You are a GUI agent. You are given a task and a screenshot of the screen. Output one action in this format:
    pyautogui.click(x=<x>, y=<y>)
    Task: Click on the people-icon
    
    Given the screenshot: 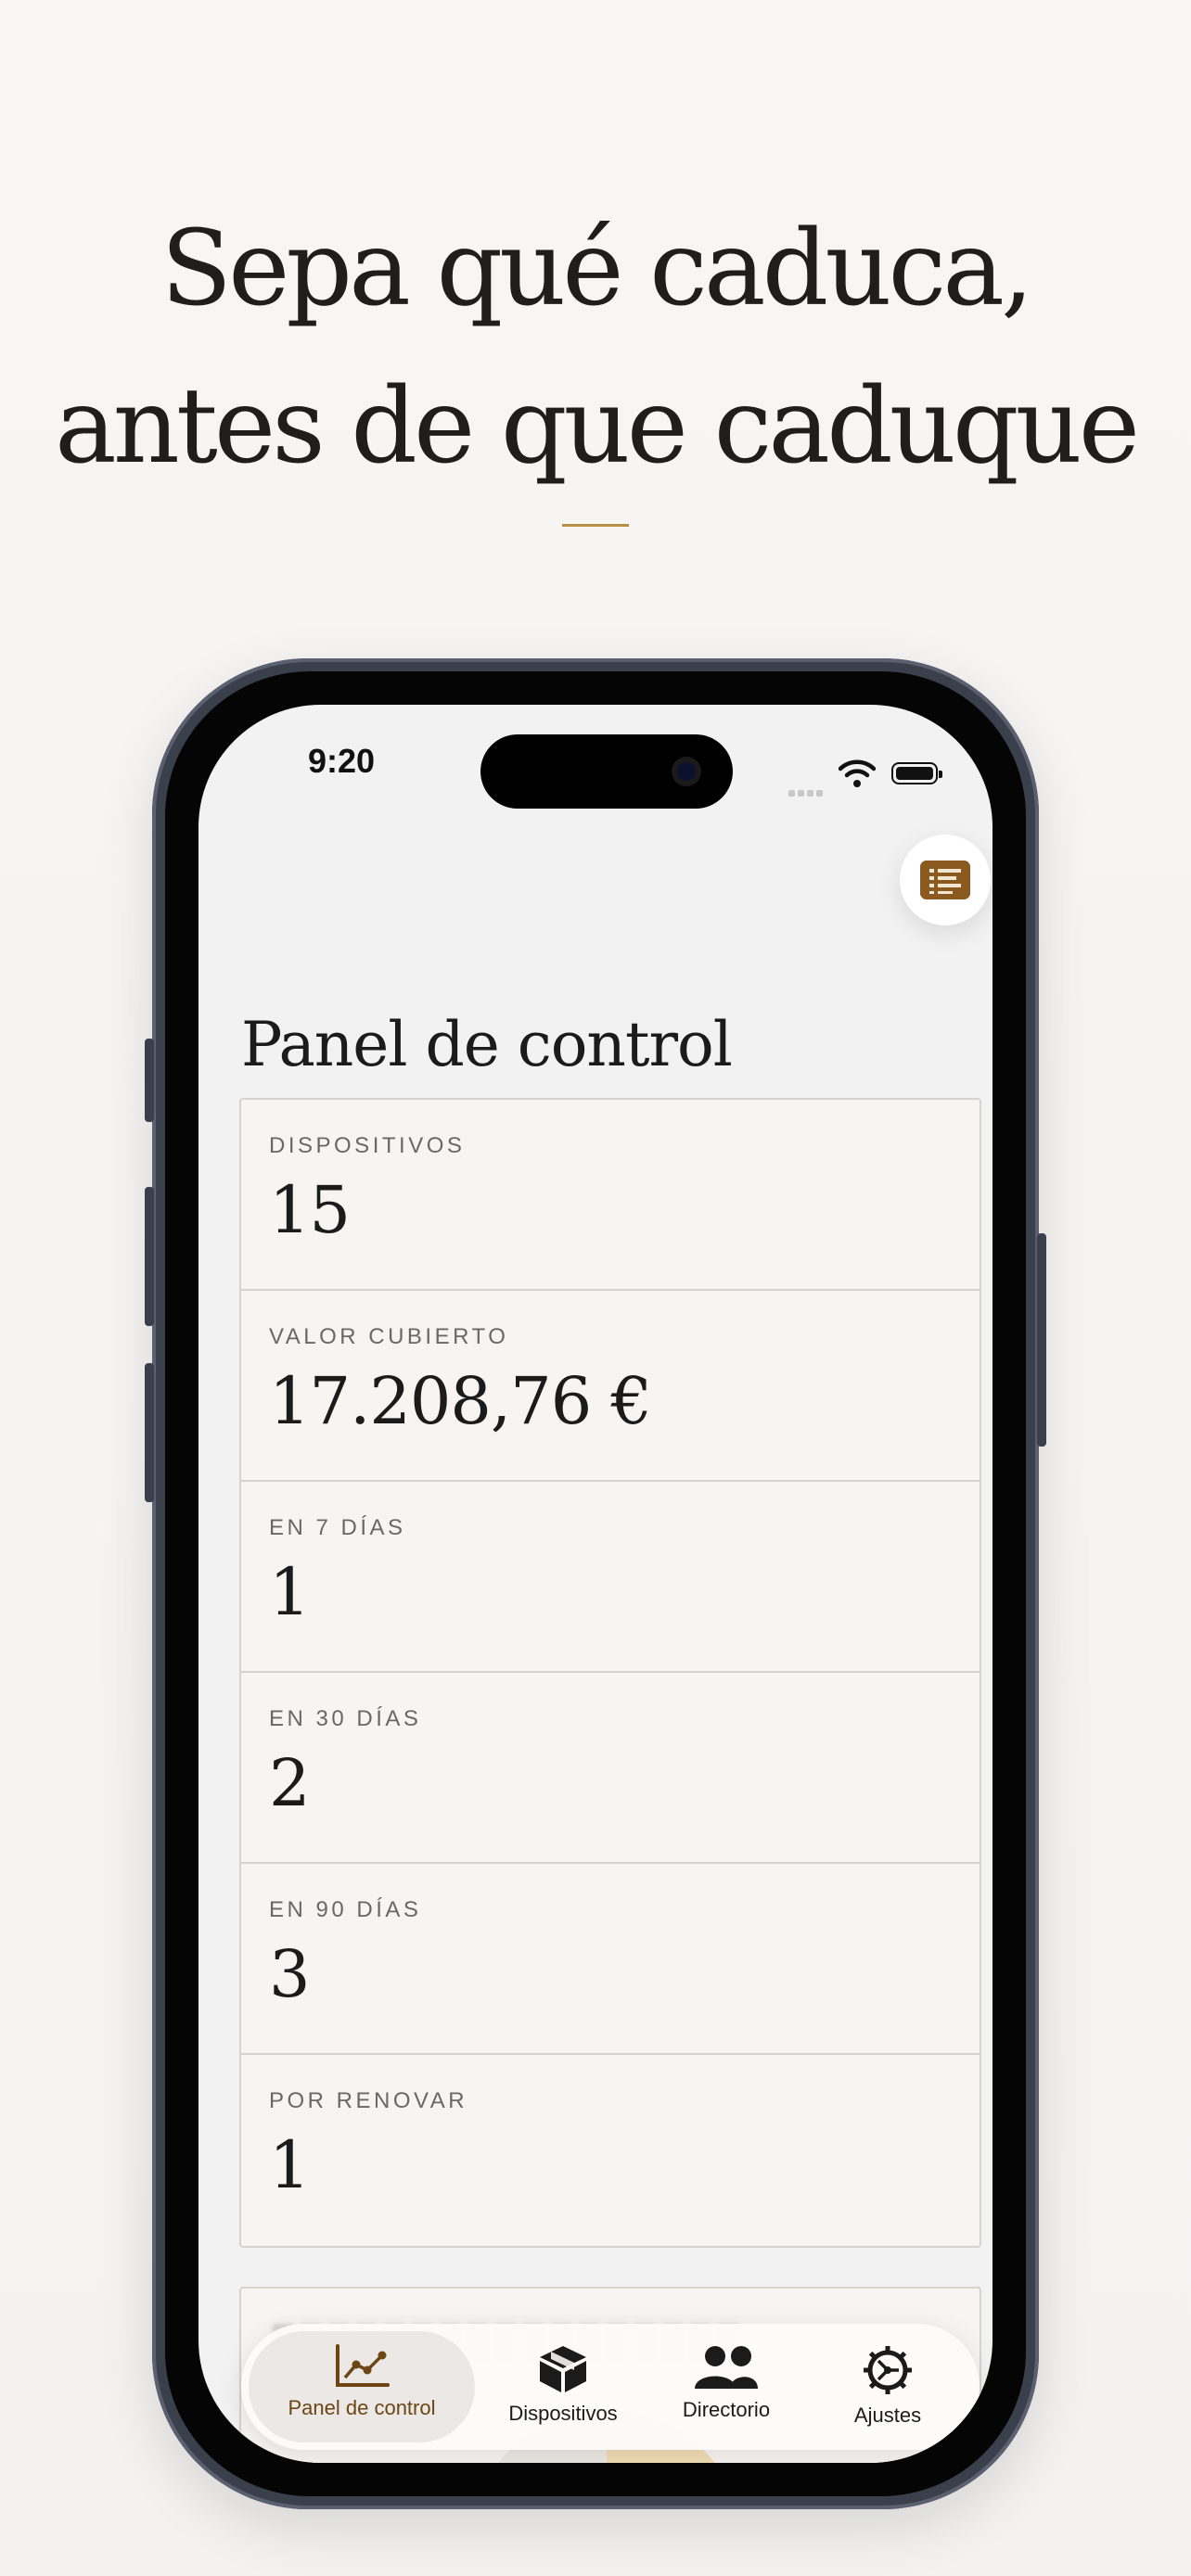 What is the action you would take?
    pyautogui.click(x=726, y=2367)
    